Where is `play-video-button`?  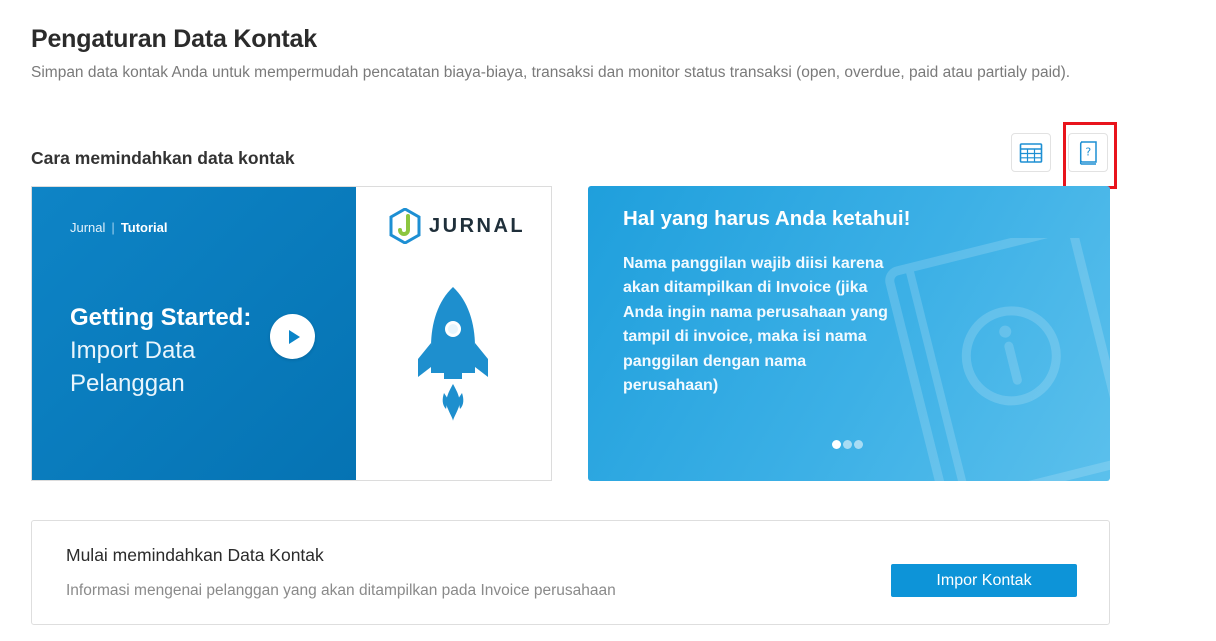 play-video-button is located at coordinates (292, 336).